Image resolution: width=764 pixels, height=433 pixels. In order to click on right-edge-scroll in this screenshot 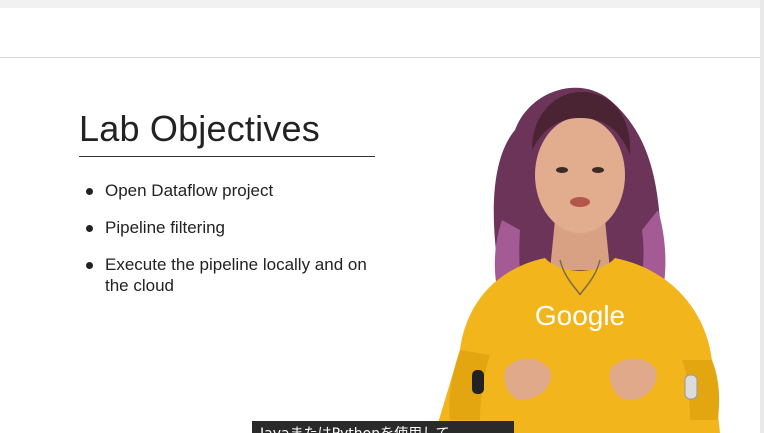, I will do `click(762, 216)`.